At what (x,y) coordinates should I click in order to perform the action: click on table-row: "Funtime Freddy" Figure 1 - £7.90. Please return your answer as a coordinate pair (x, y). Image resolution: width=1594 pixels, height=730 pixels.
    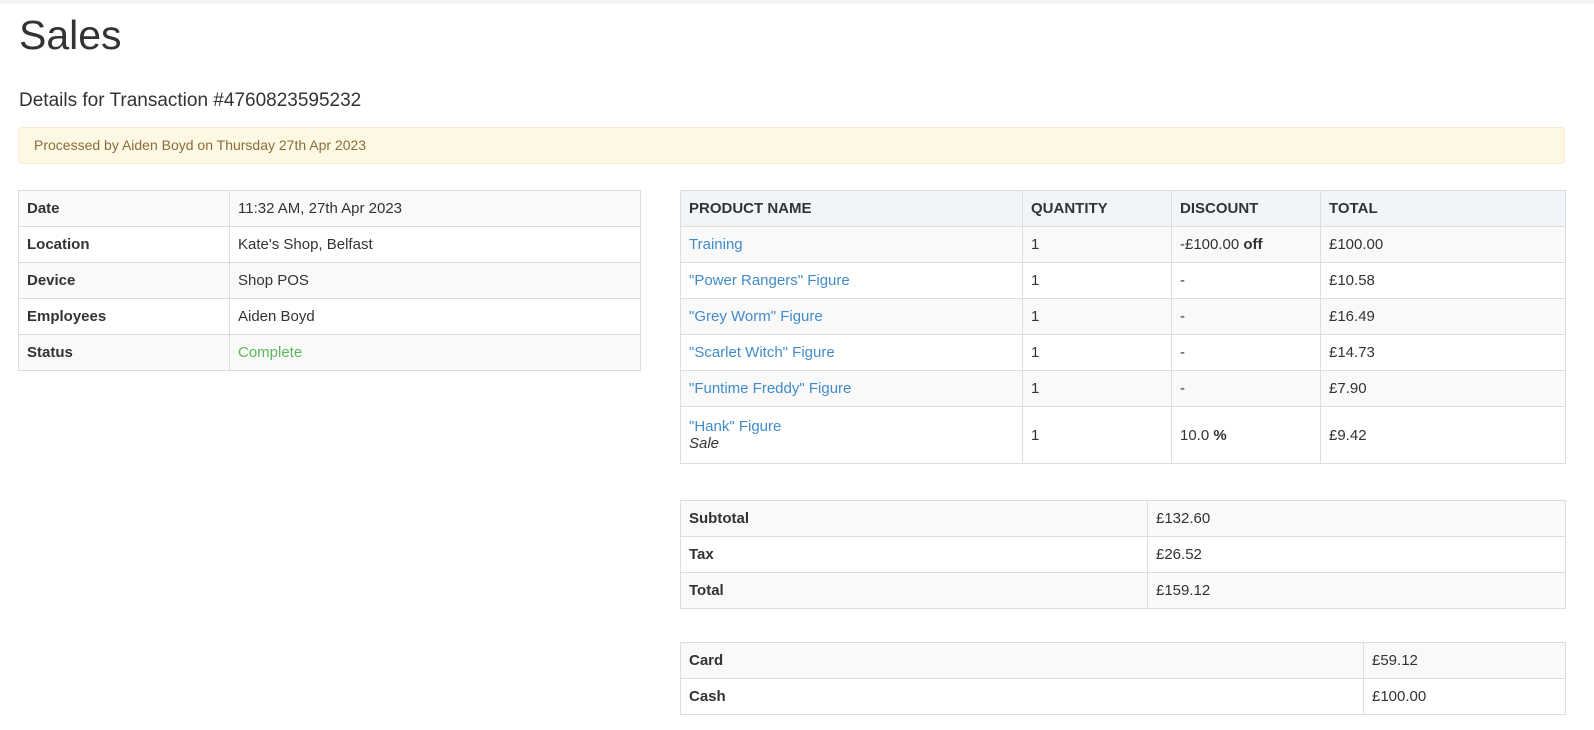
    Looking at the image, I should click on (1123, 388).